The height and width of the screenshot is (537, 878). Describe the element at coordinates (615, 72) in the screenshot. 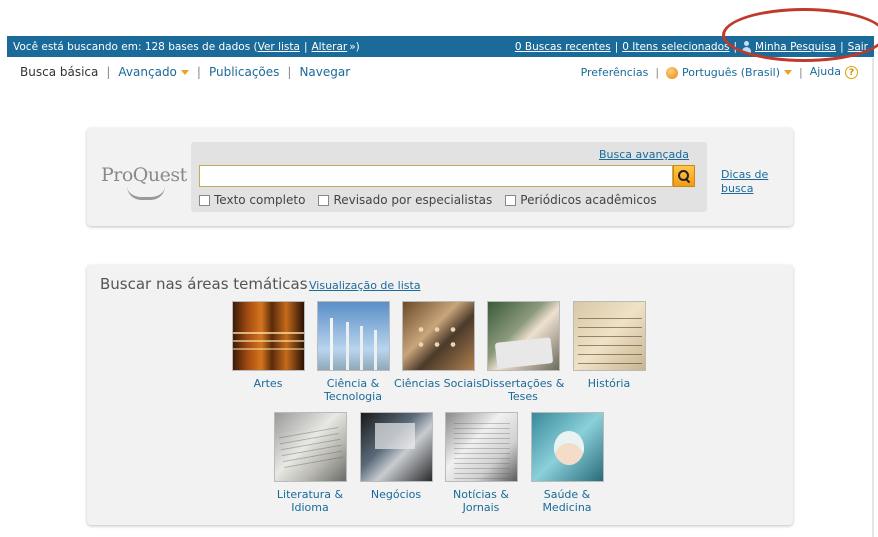

I see `preferences-link: Preferências` at that location.